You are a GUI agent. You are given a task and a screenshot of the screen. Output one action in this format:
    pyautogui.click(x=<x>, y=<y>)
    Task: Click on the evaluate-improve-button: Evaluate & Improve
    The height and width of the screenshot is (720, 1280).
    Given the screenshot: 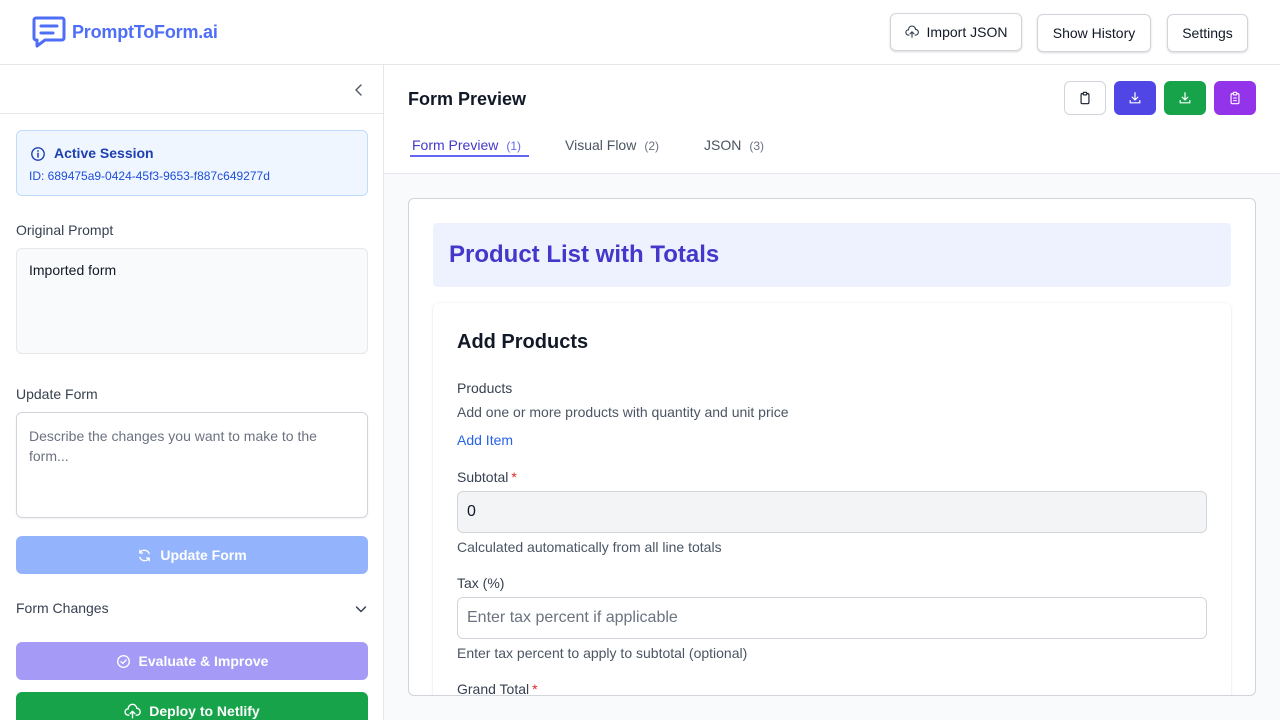 What is the action you would take?
    pyautogui.click(x=192, y=661)
    